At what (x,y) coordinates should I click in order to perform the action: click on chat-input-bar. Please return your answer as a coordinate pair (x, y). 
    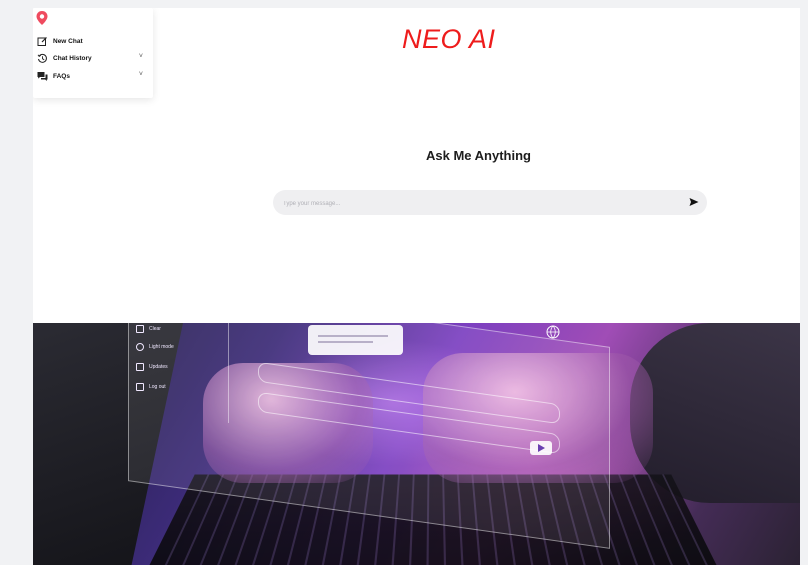
    Looking at the image, I should click on (490, 202).